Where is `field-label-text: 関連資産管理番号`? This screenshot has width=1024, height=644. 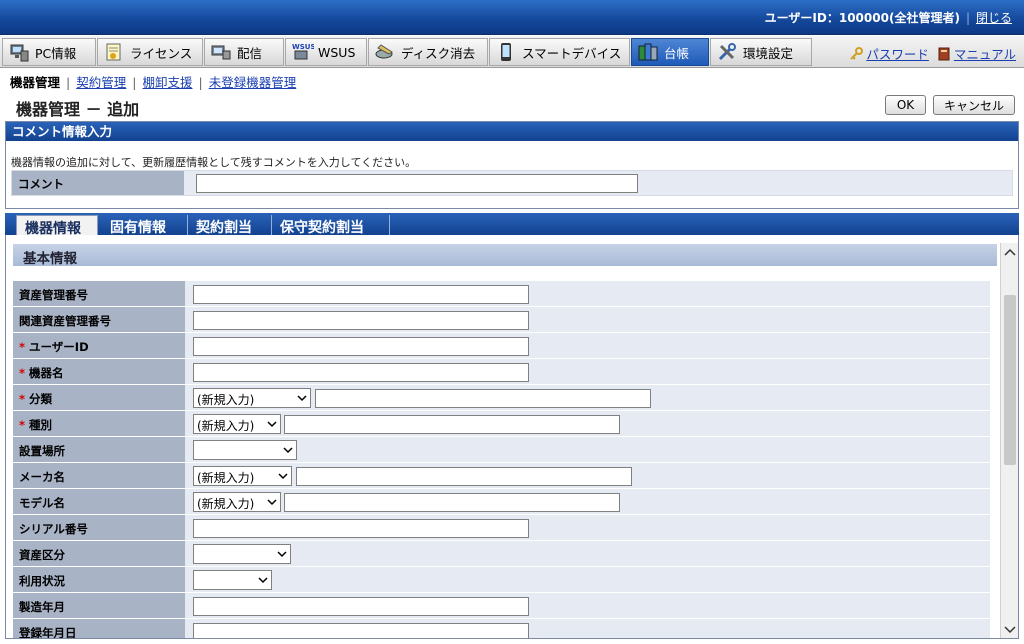 field-label-text: 関連資産管理番号 is located at coordinates (65, 321).